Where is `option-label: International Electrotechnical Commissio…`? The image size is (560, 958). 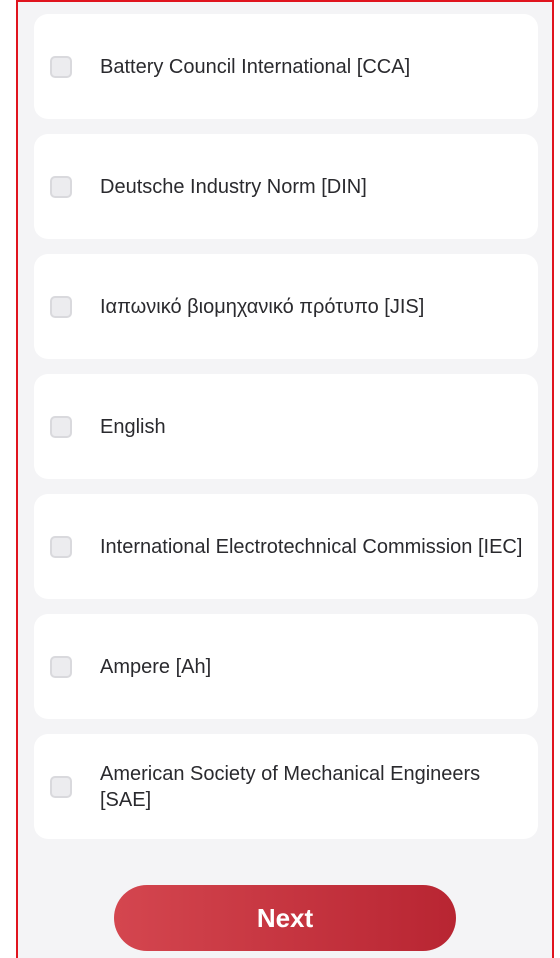 option-label: International Electrotechnical Commissio… is located at coordinates (311, 546).